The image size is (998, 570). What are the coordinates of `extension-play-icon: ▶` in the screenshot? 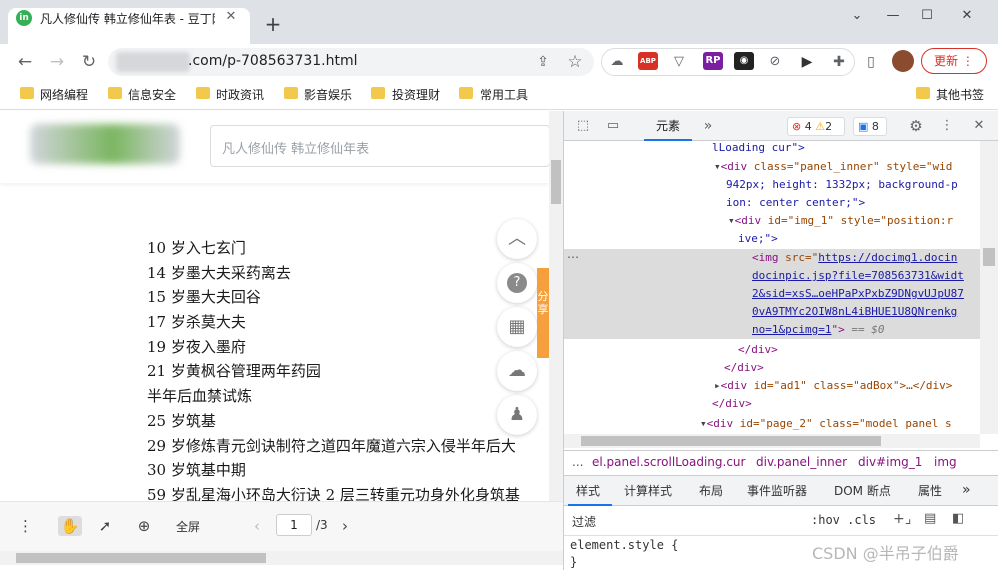 It's located at (807, 62).